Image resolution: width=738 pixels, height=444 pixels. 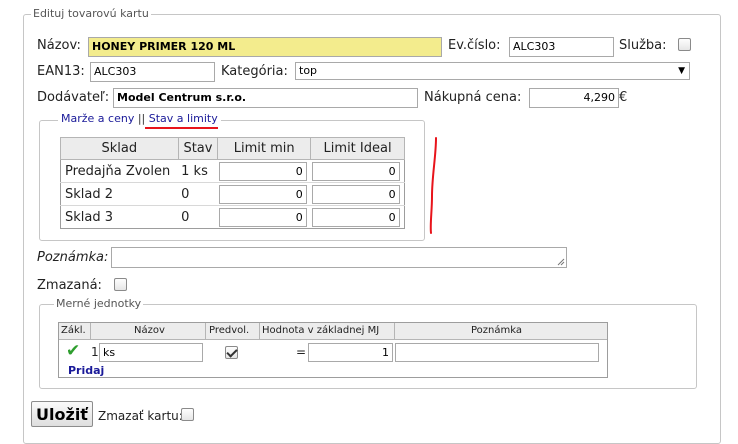 What do you see at coordinates (229, 330) in the screenshot?
I see `units-header-predvol: Predvol.` at bounding box center [229, 330].